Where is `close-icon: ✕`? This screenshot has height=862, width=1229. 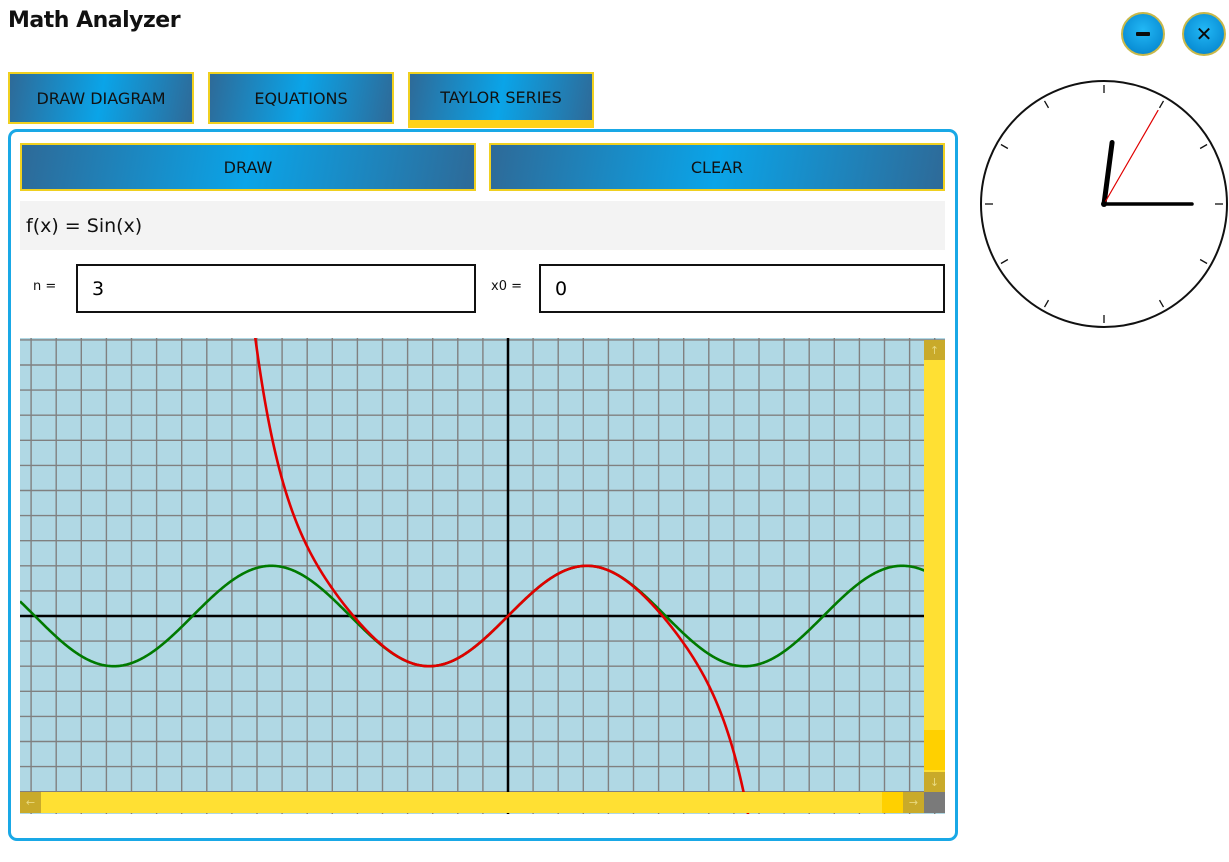 close-icon: ✕ is located at coordinates (1204, 34).